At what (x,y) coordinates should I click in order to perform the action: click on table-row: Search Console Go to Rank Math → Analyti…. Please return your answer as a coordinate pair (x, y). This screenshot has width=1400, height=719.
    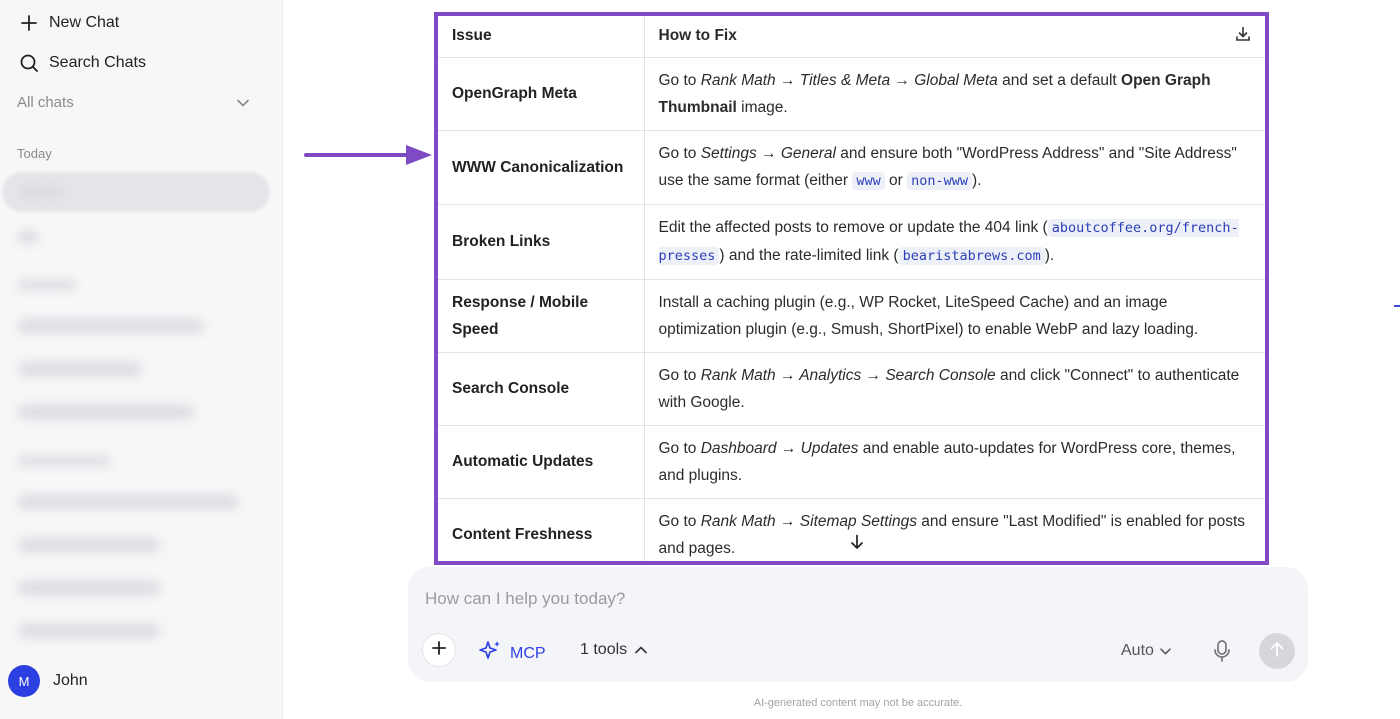
    Looking at the image, I should click on (851, 389).